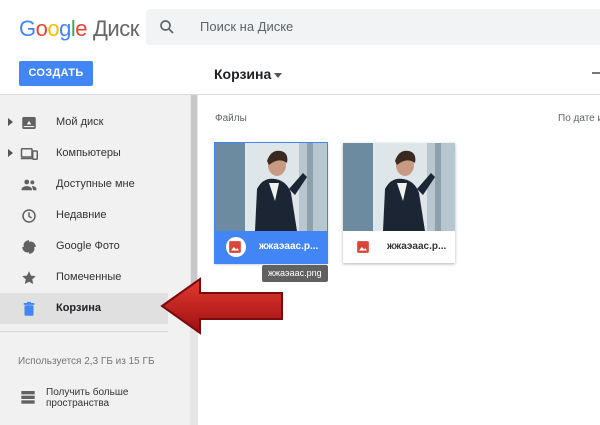 The width and height of the screenshot is (600, 425). Describe the element at coordinates (246, 26) in the screenshot. I see `search-input: Поиск на Диске` at that location.